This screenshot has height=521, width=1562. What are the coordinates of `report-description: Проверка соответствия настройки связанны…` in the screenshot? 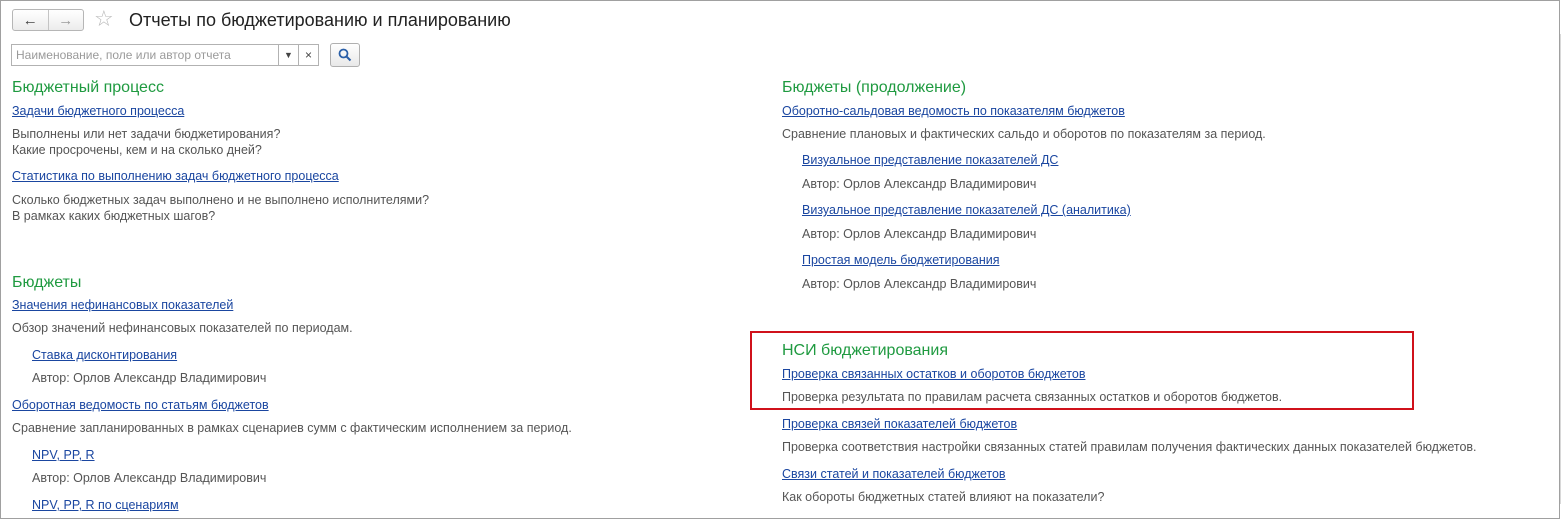 It's located at (1129, 447).